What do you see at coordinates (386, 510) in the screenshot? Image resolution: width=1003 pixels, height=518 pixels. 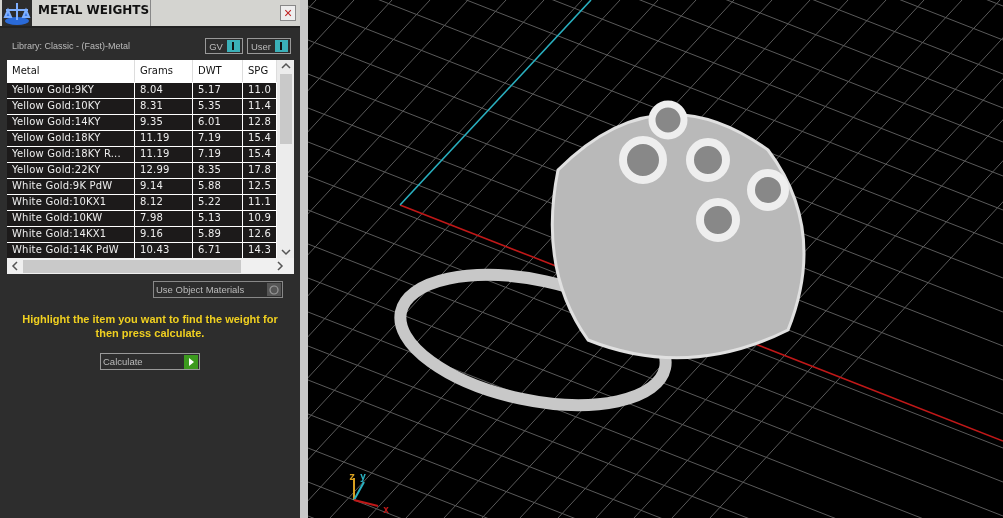 I see `x-axis-label: x` at bounding box center [386, 510].